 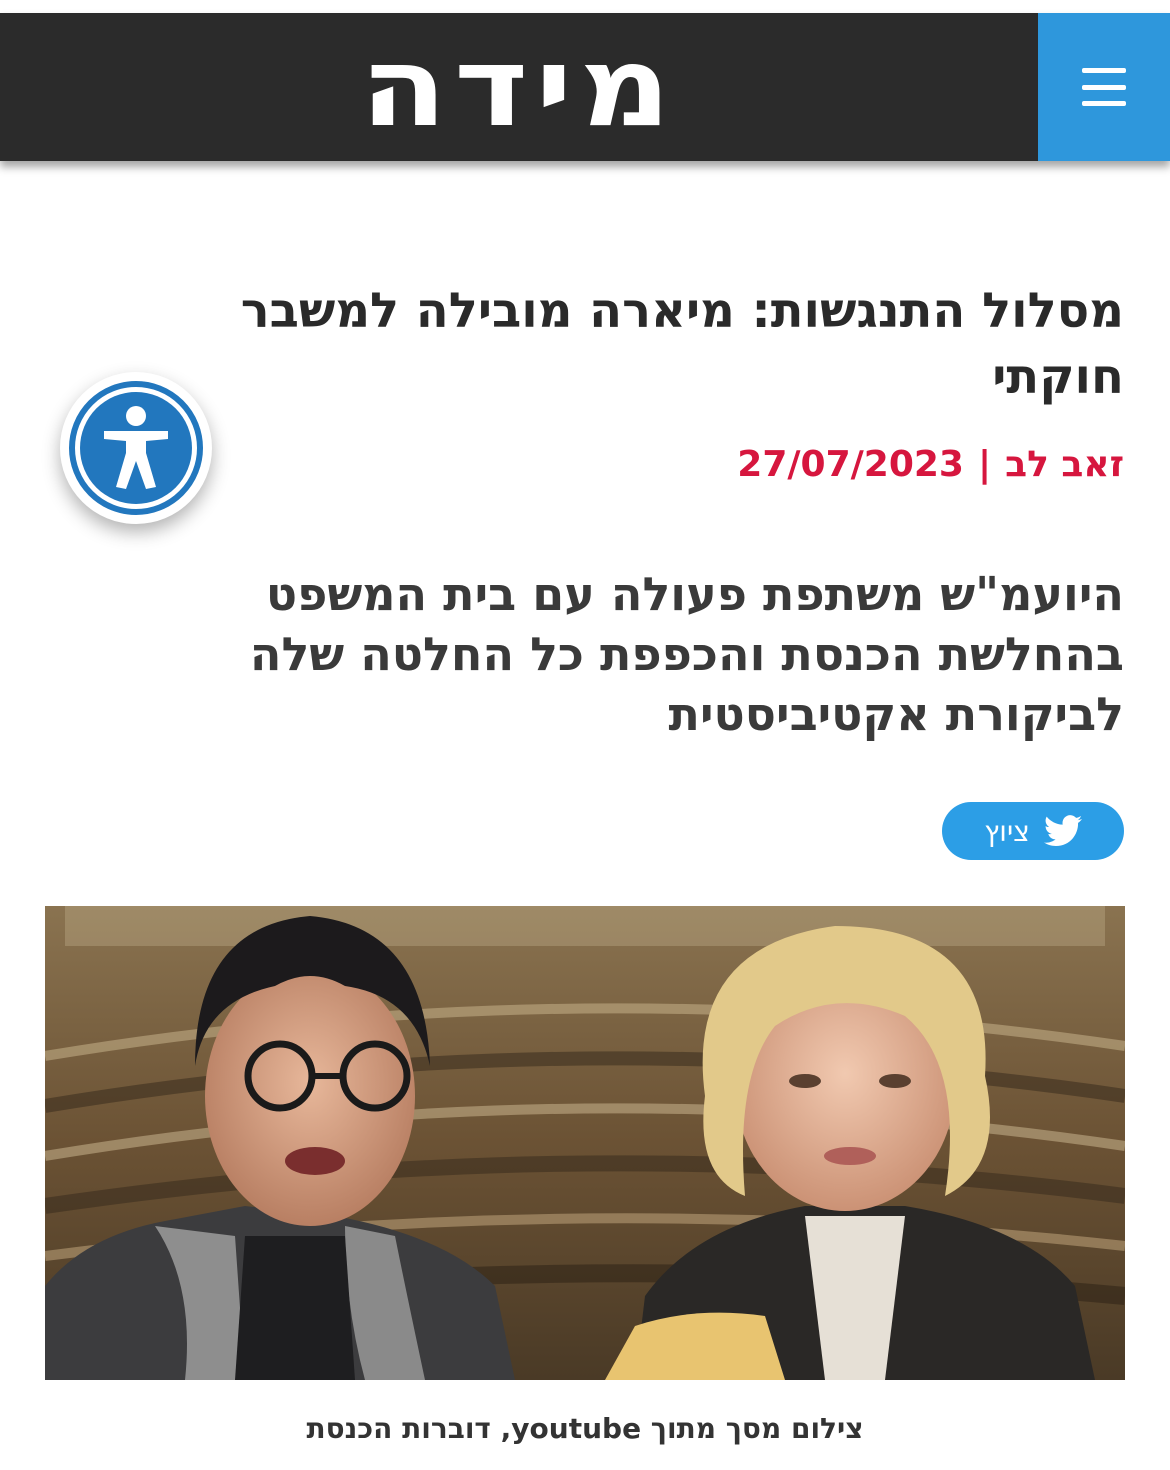 I want to click on site-header: מידה, so click(x=585, y=87).